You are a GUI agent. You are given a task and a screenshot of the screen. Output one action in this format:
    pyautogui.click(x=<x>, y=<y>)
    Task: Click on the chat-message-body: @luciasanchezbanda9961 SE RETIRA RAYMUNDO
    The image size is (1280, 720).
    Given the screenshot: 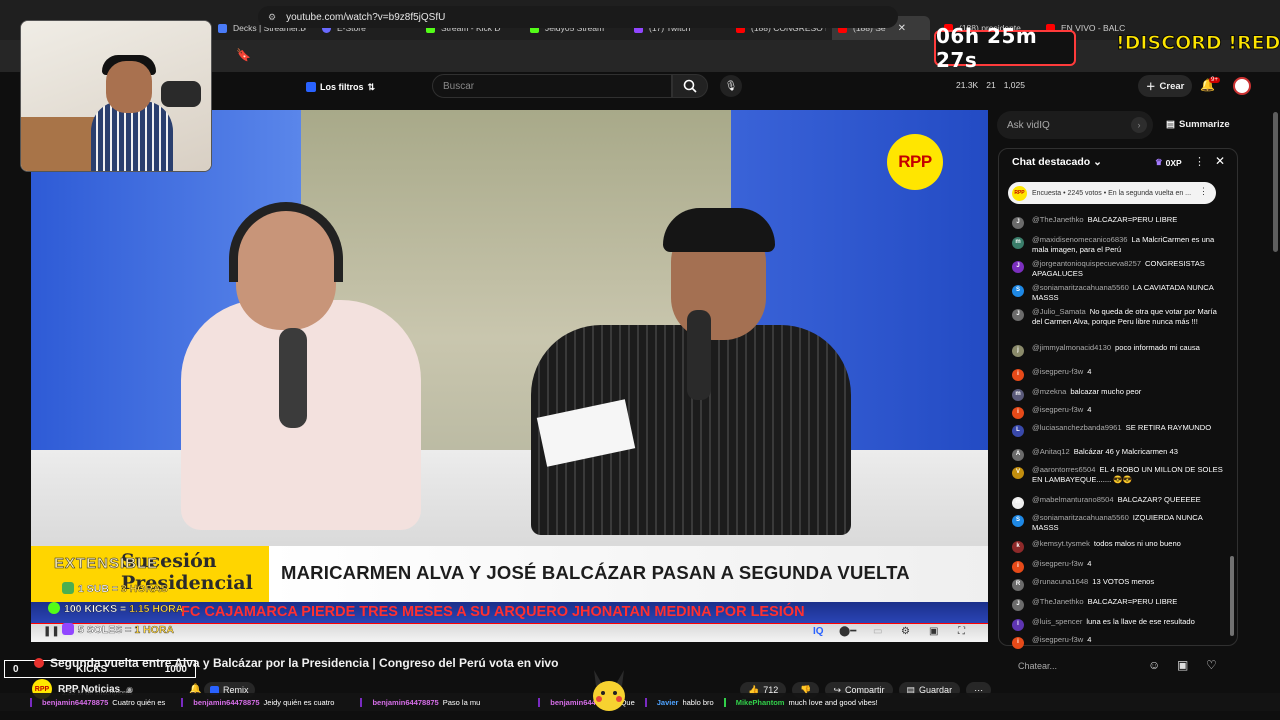 What is the action you would take?
    pyautogui.click(x=1121, y=430)
    